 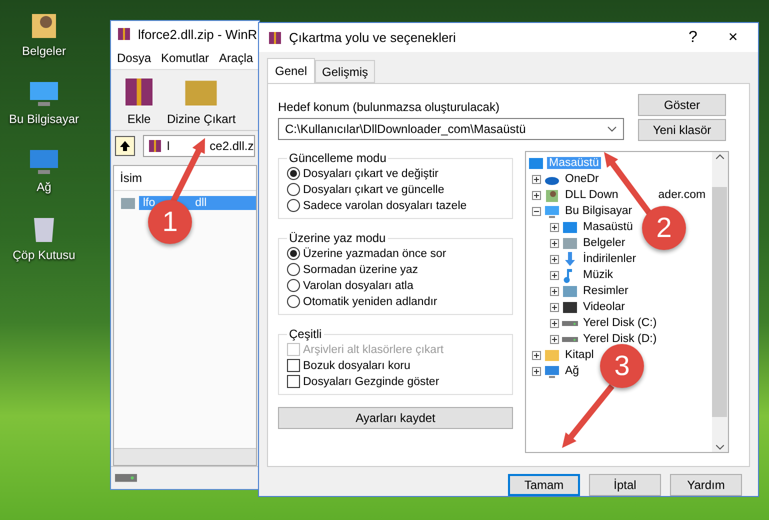 What do you see at coordinates (625, 485) in the screenshot?
I see `dialog-button: İptal` at bounding box center [625, 485].